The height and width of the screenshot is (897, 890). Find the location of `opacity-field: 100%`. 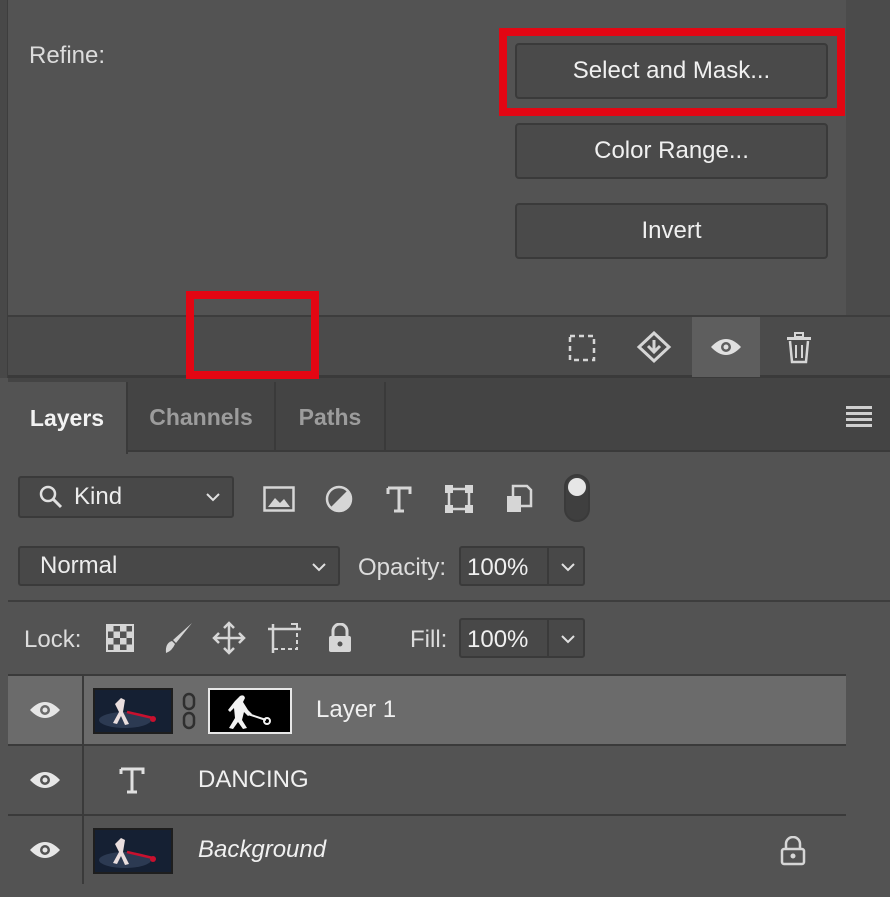

opacity-field: 100% is located at coordinates (522, 566).